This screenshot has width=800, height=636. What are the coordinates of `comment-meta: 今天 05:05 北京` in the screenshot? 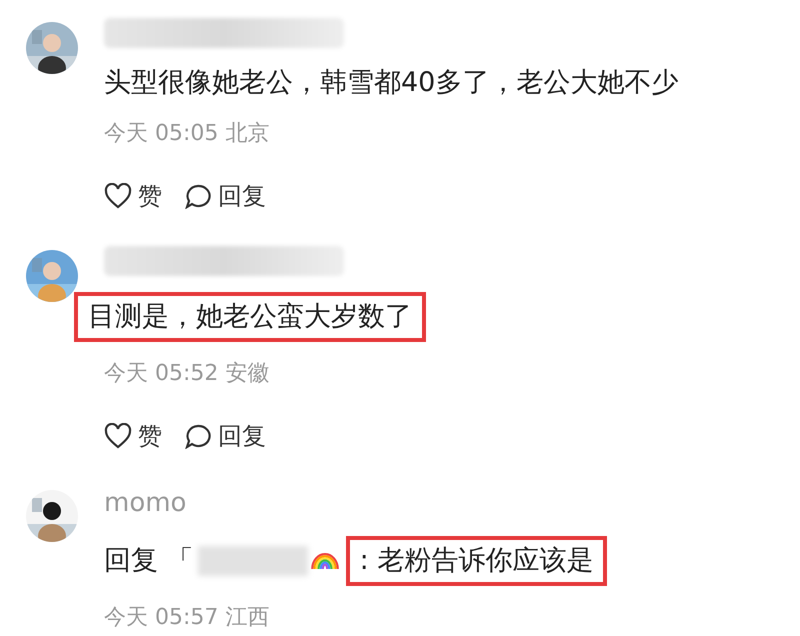 It's located at (187, 134).